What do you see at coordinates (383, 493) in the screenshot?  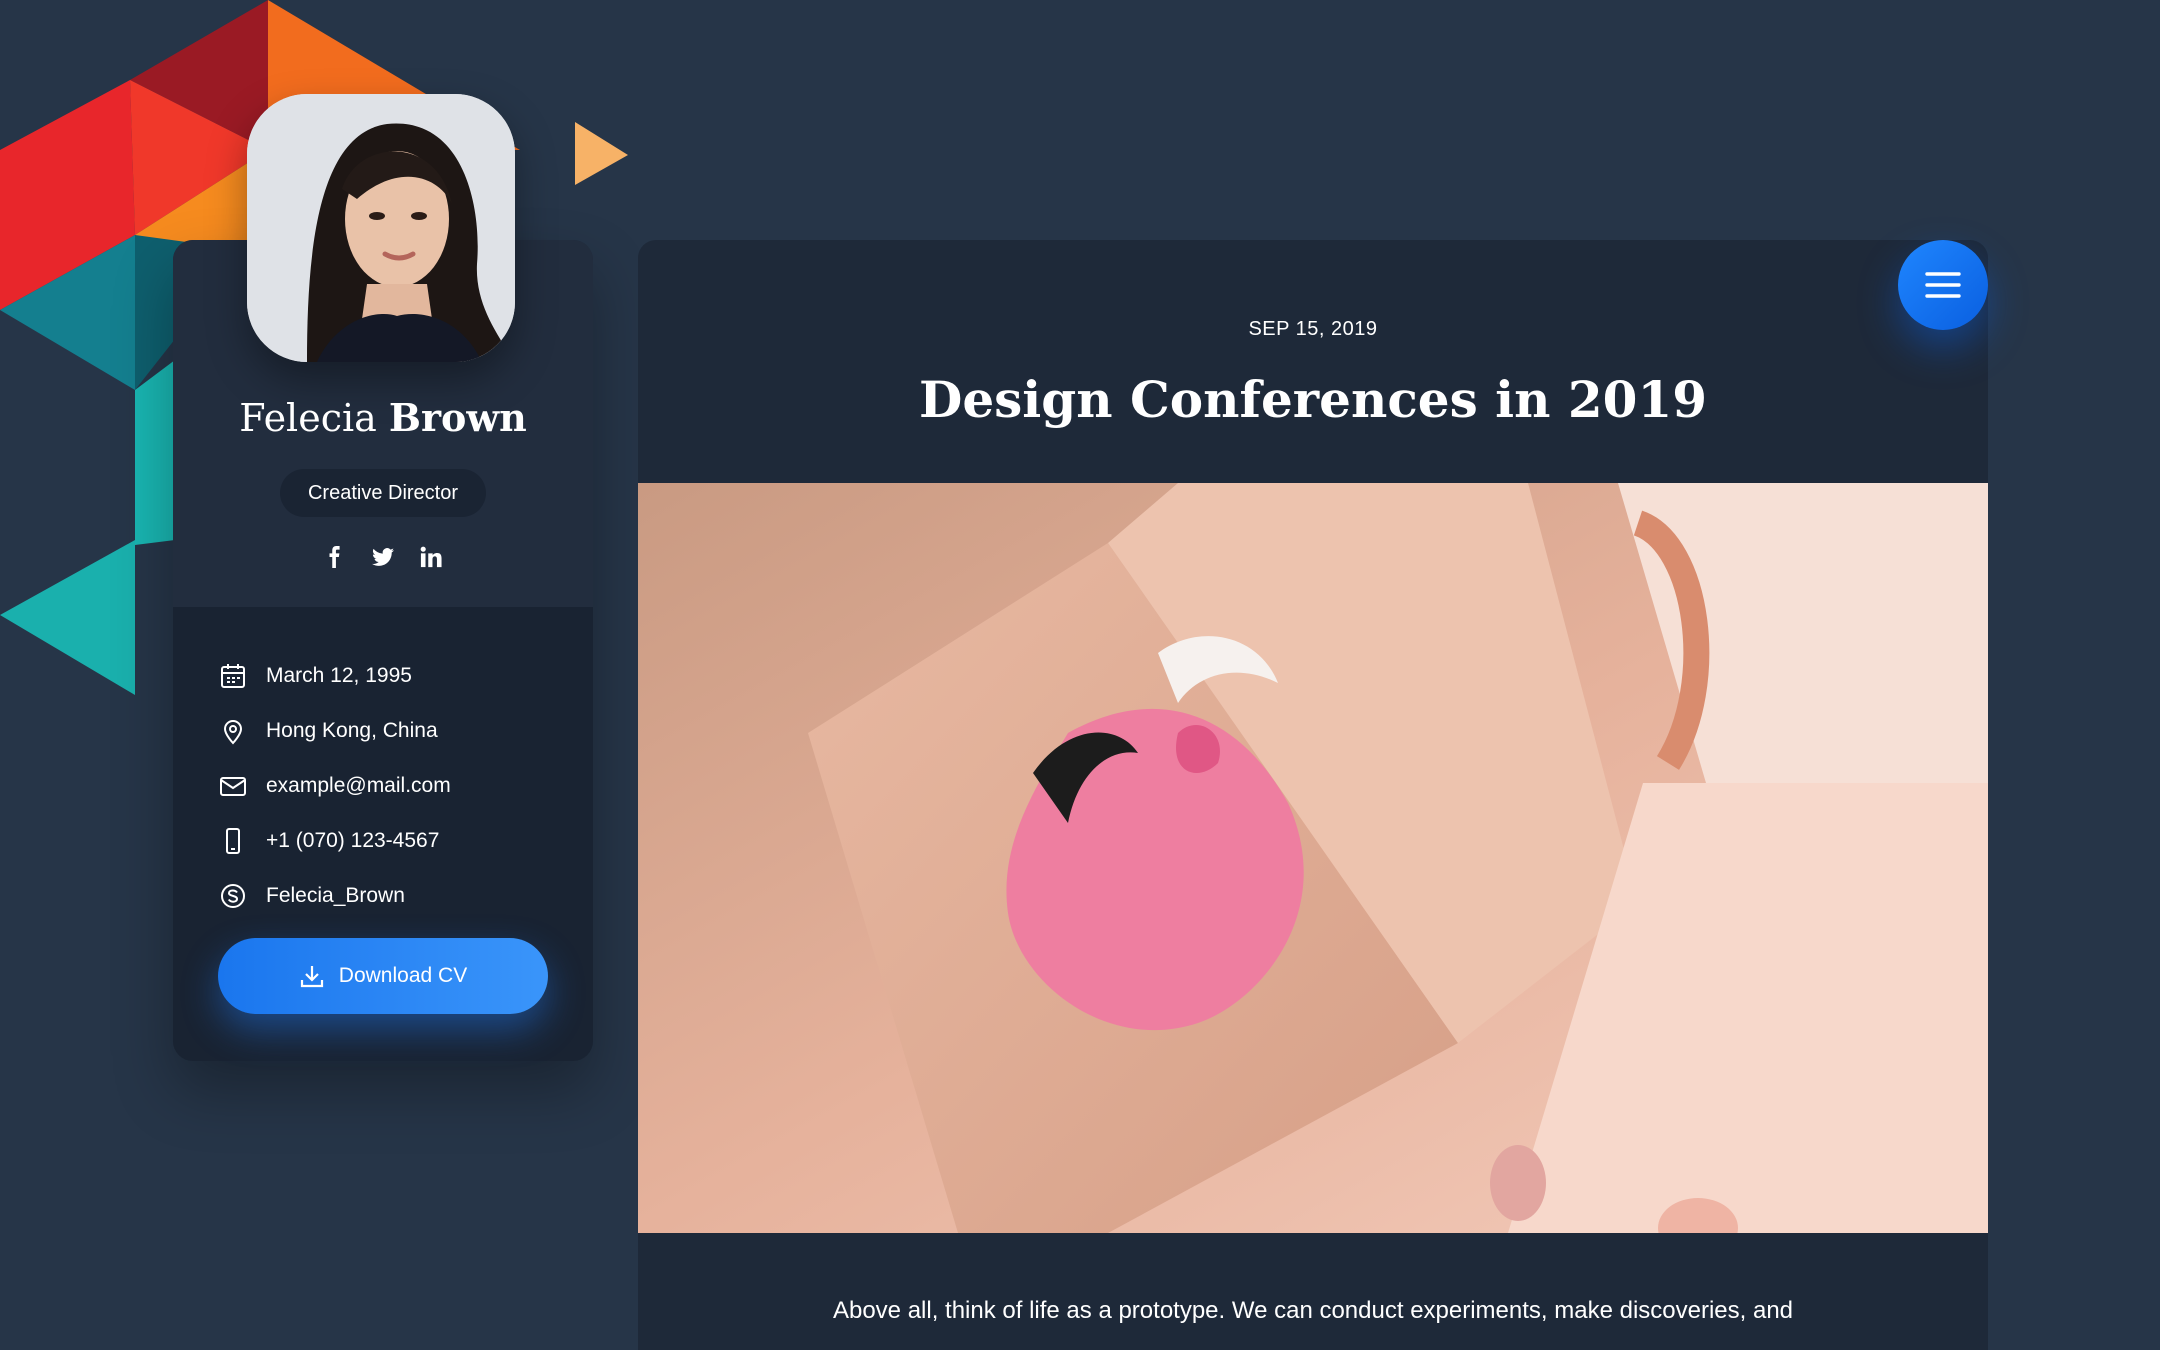 I see `role-badge: Creative Director` at bounding box center [383, 493].